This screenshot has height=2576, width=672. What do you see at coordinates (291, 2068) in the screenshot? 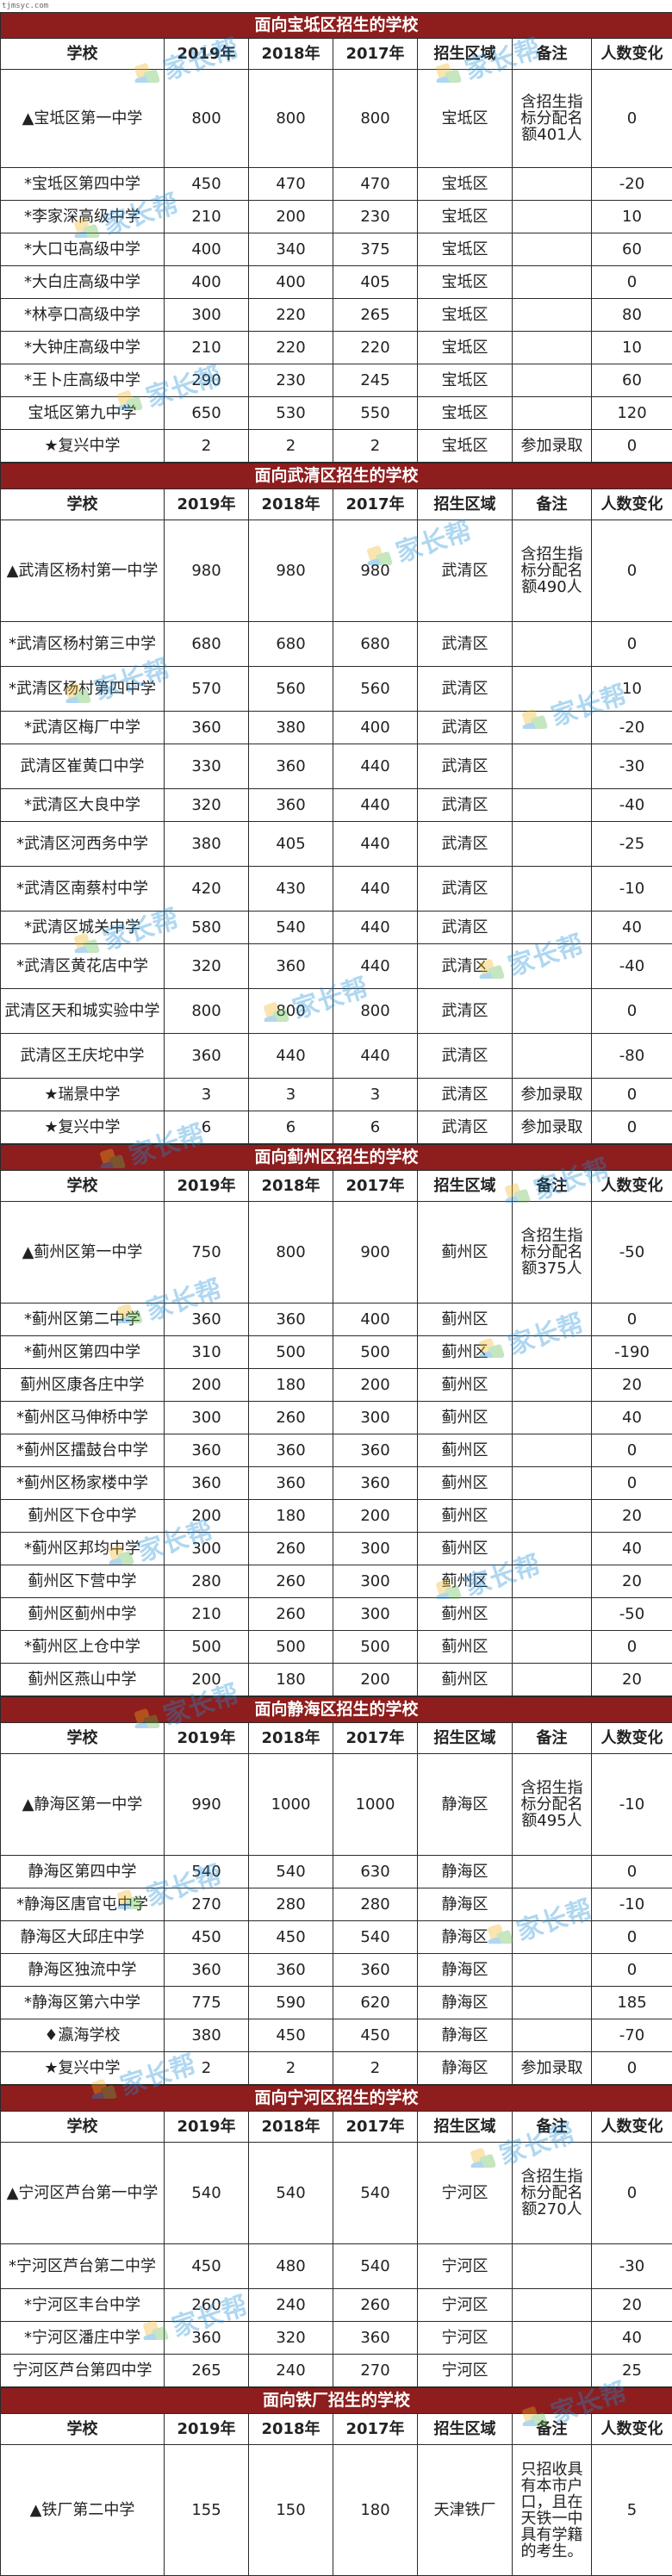
I see `y2018-cell: 2` at bounding box center [291, 2068].